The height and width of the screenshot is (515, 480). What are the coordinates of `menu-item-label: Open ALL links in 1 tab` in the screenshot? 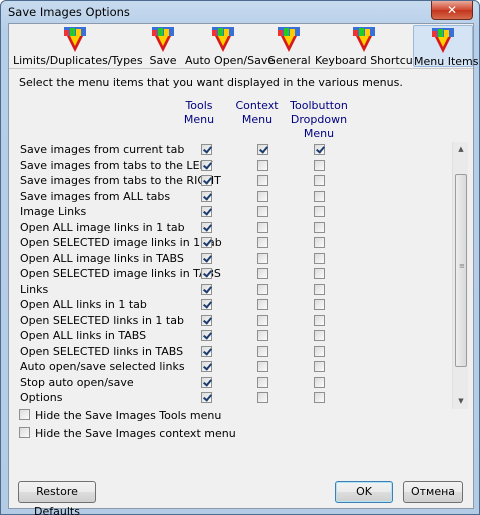 It's located at (83, 304).